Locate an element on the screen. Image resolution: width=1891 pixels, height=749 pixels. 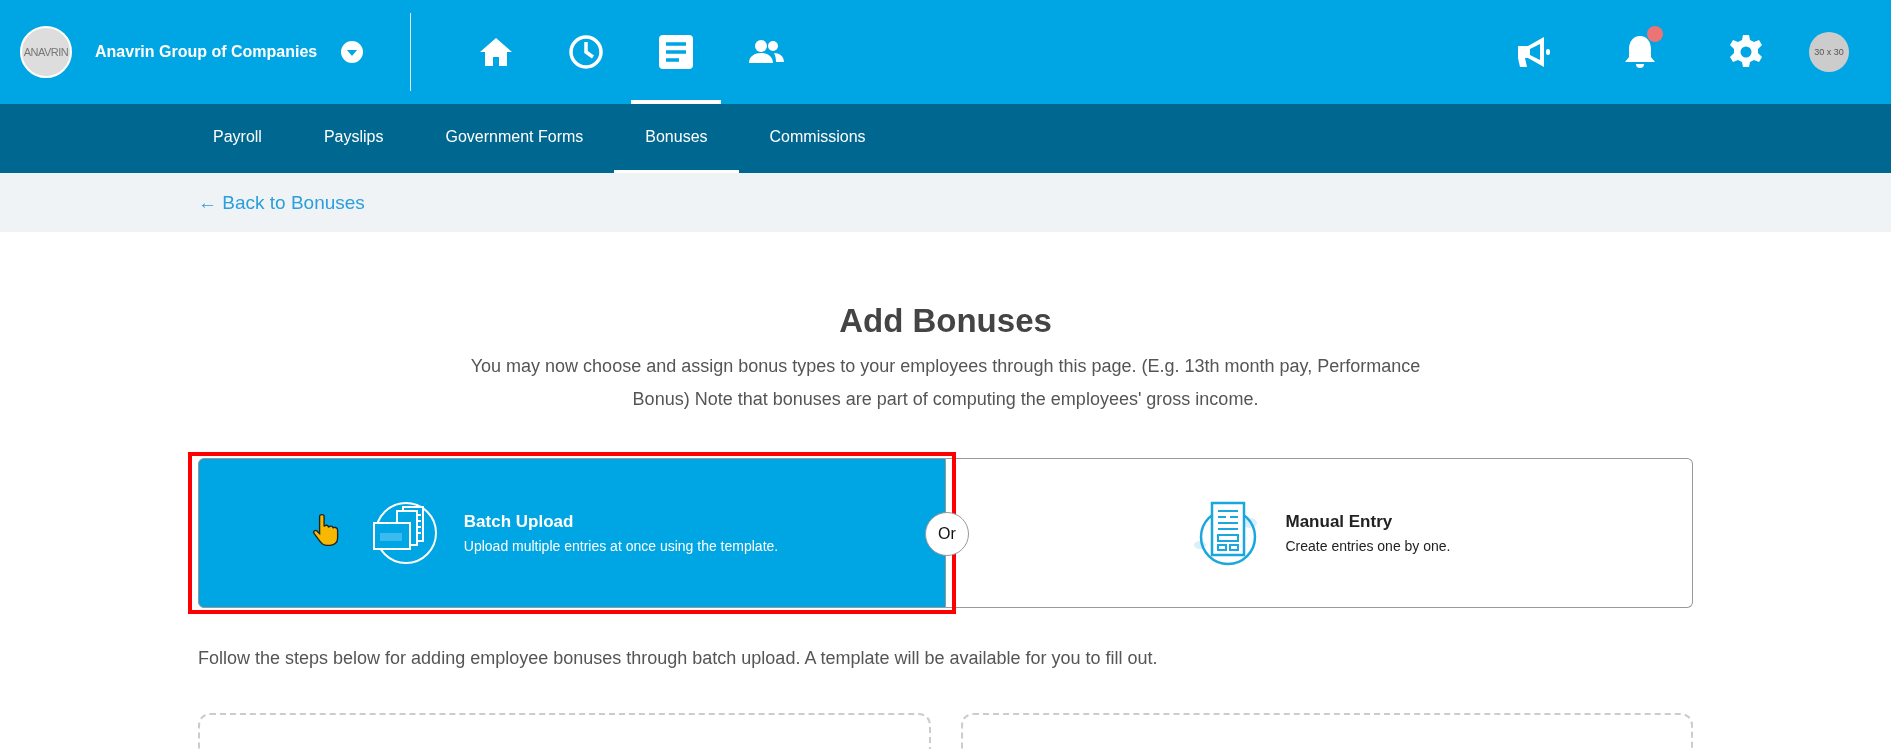
instructions-text: Follow the steps below for adding employee bonuses through batch upload. A template will be available for you to fill out. is located at coordinates (678, 658).